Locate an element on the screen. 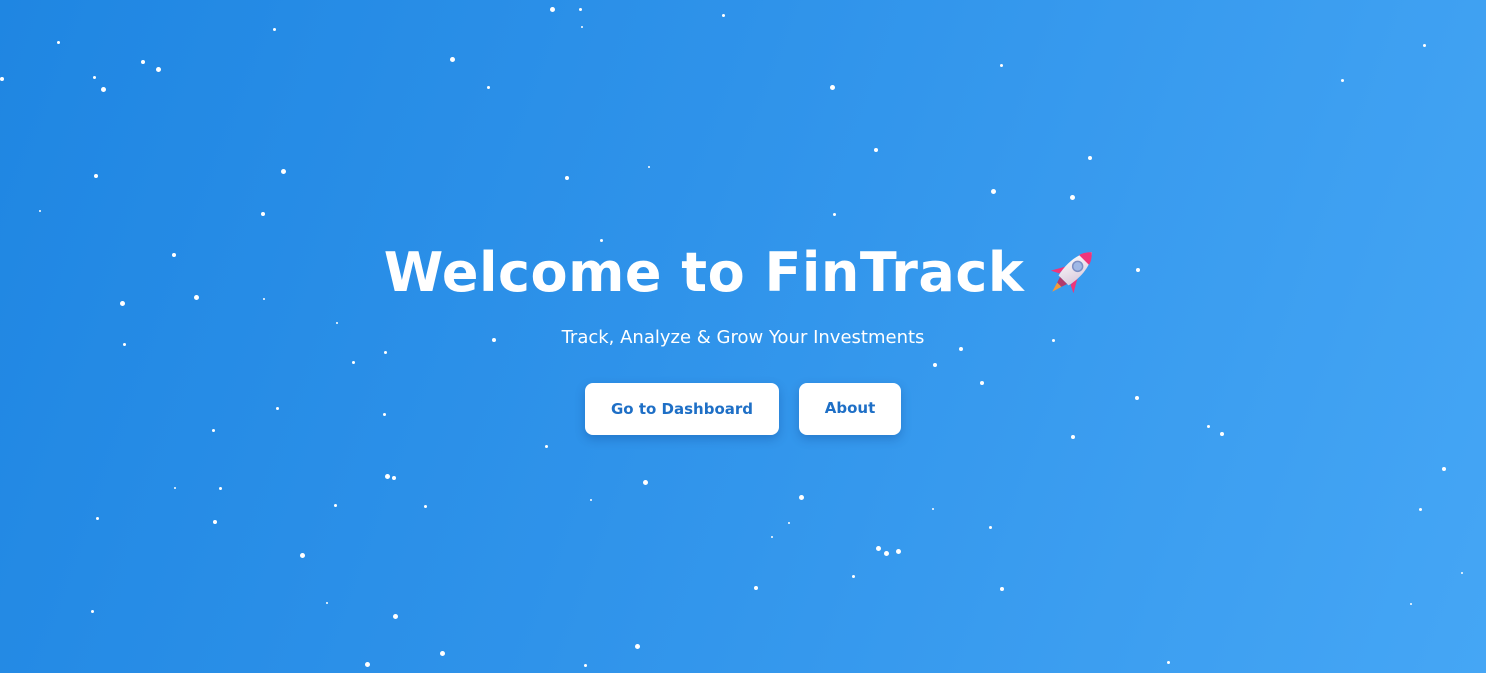 This screenshot has width=1486, height=673. hero-title-row: Welcome to FinTrack is located at coordinates (743, 272).